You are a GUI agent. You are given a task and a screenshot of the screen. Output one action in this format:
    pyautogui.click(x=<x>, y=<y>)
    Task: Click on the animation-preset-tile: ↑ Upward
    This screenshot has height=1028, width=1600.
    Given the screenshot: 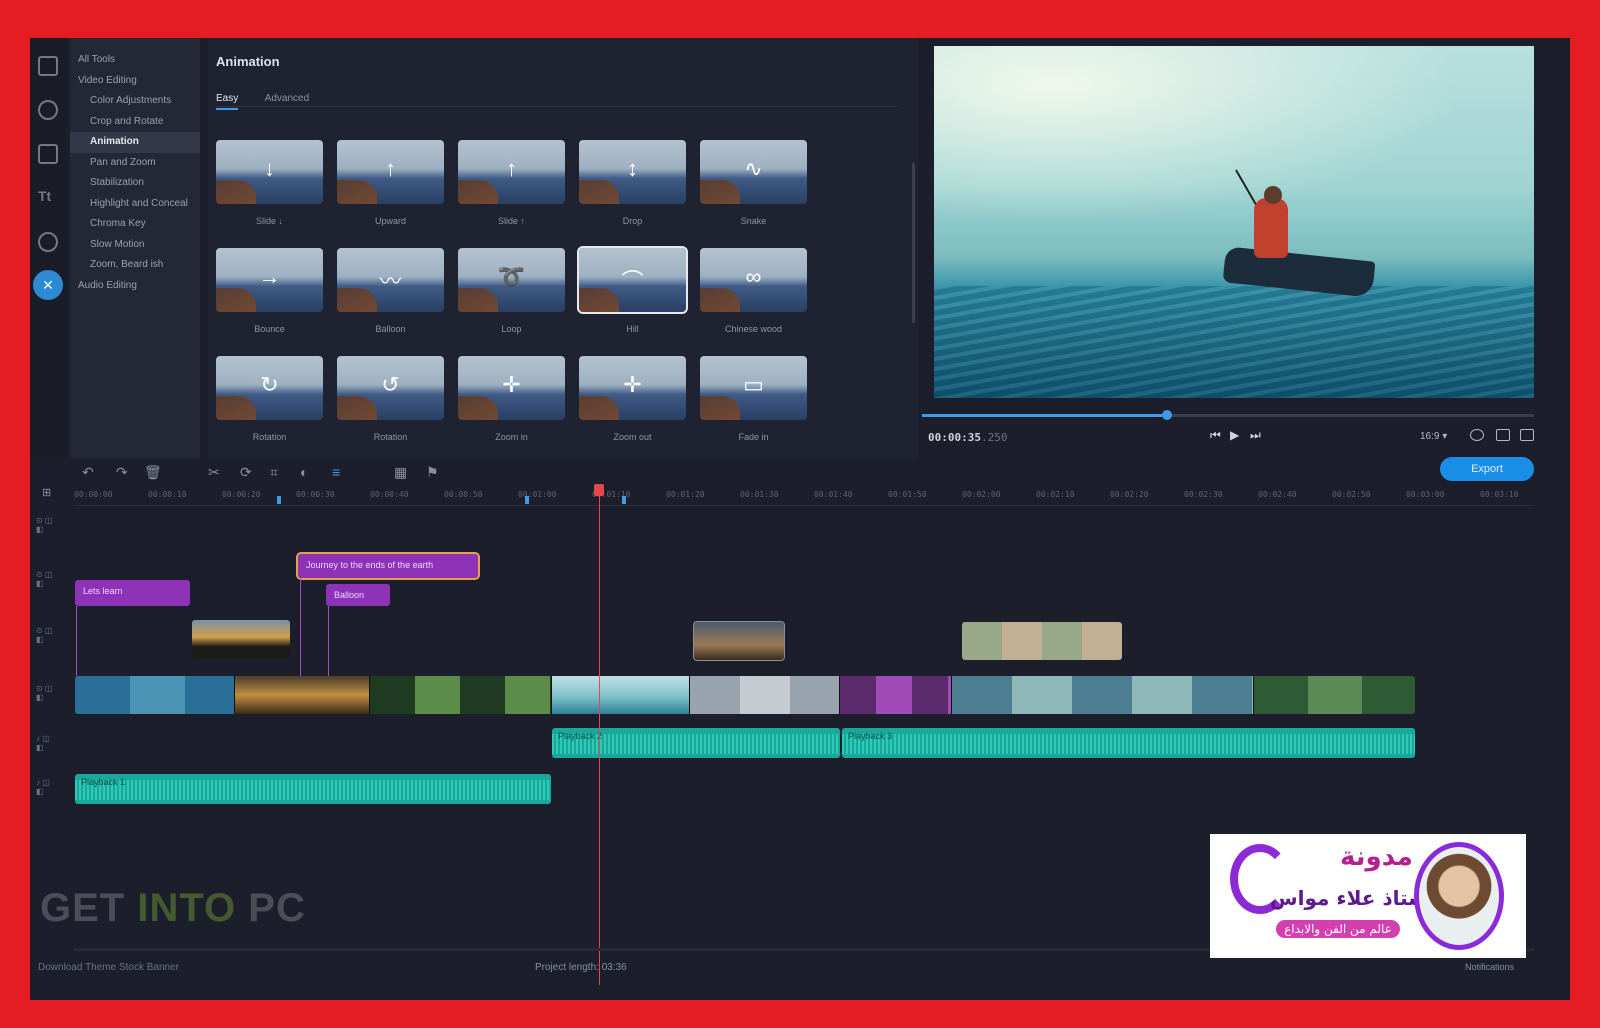 What is the action you would take?
    pyautogui.click(x=390, y=184)
    